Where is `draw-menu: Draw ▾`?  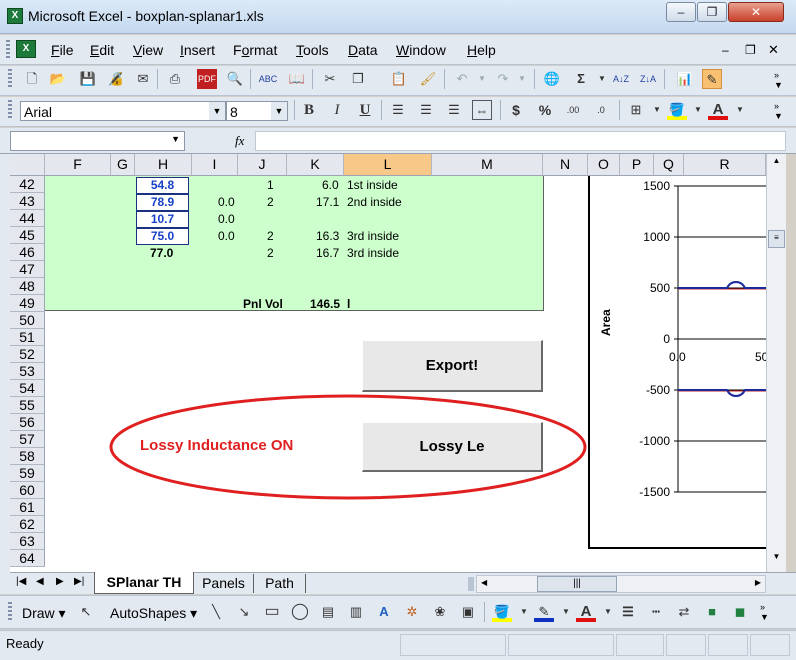 draw-menu: Draw ▾ is located at coordinates (44, 613).